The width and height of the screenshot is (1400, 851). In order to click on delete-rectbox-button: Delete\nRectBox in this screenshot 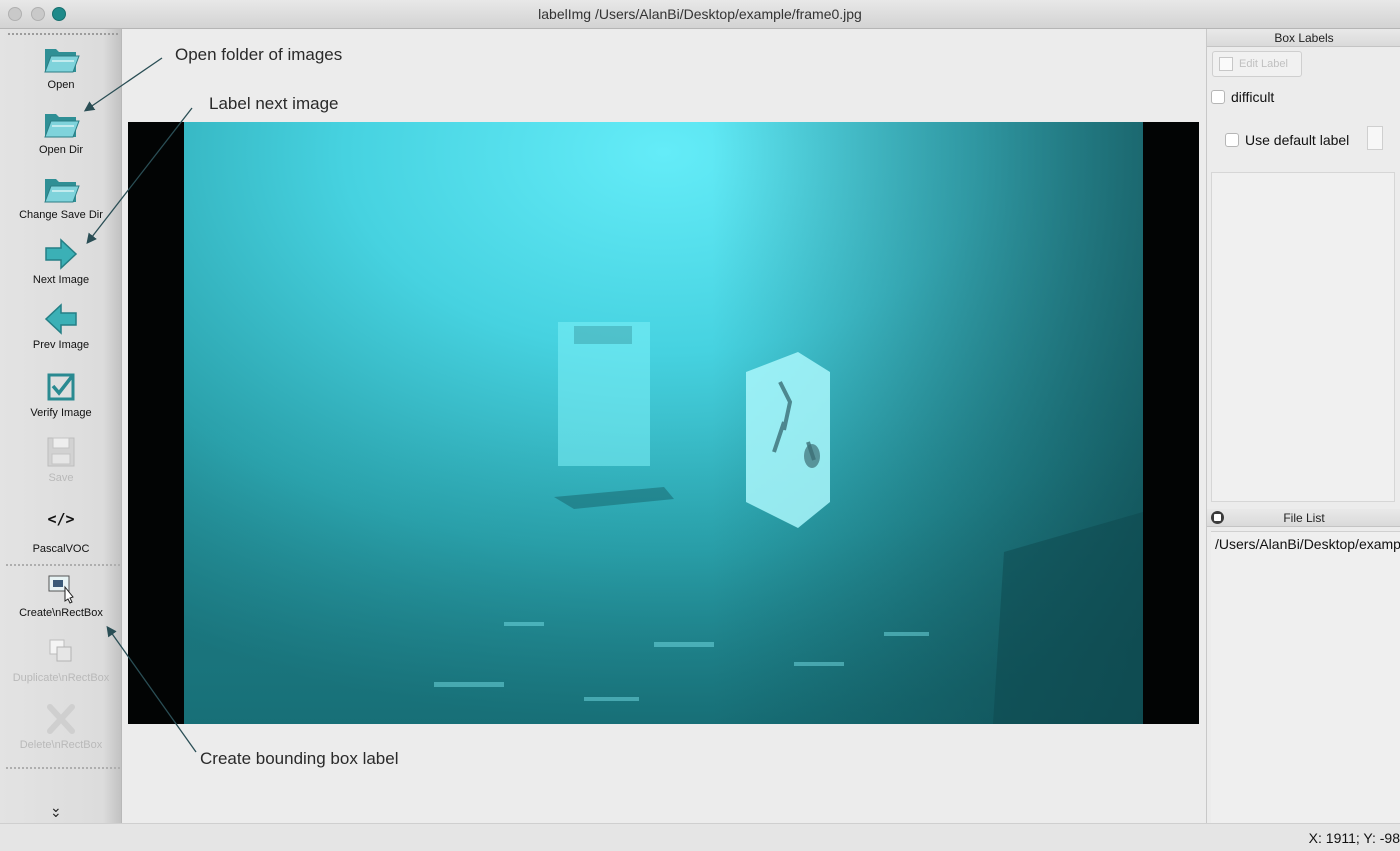, I will do `click(61, 726)`.